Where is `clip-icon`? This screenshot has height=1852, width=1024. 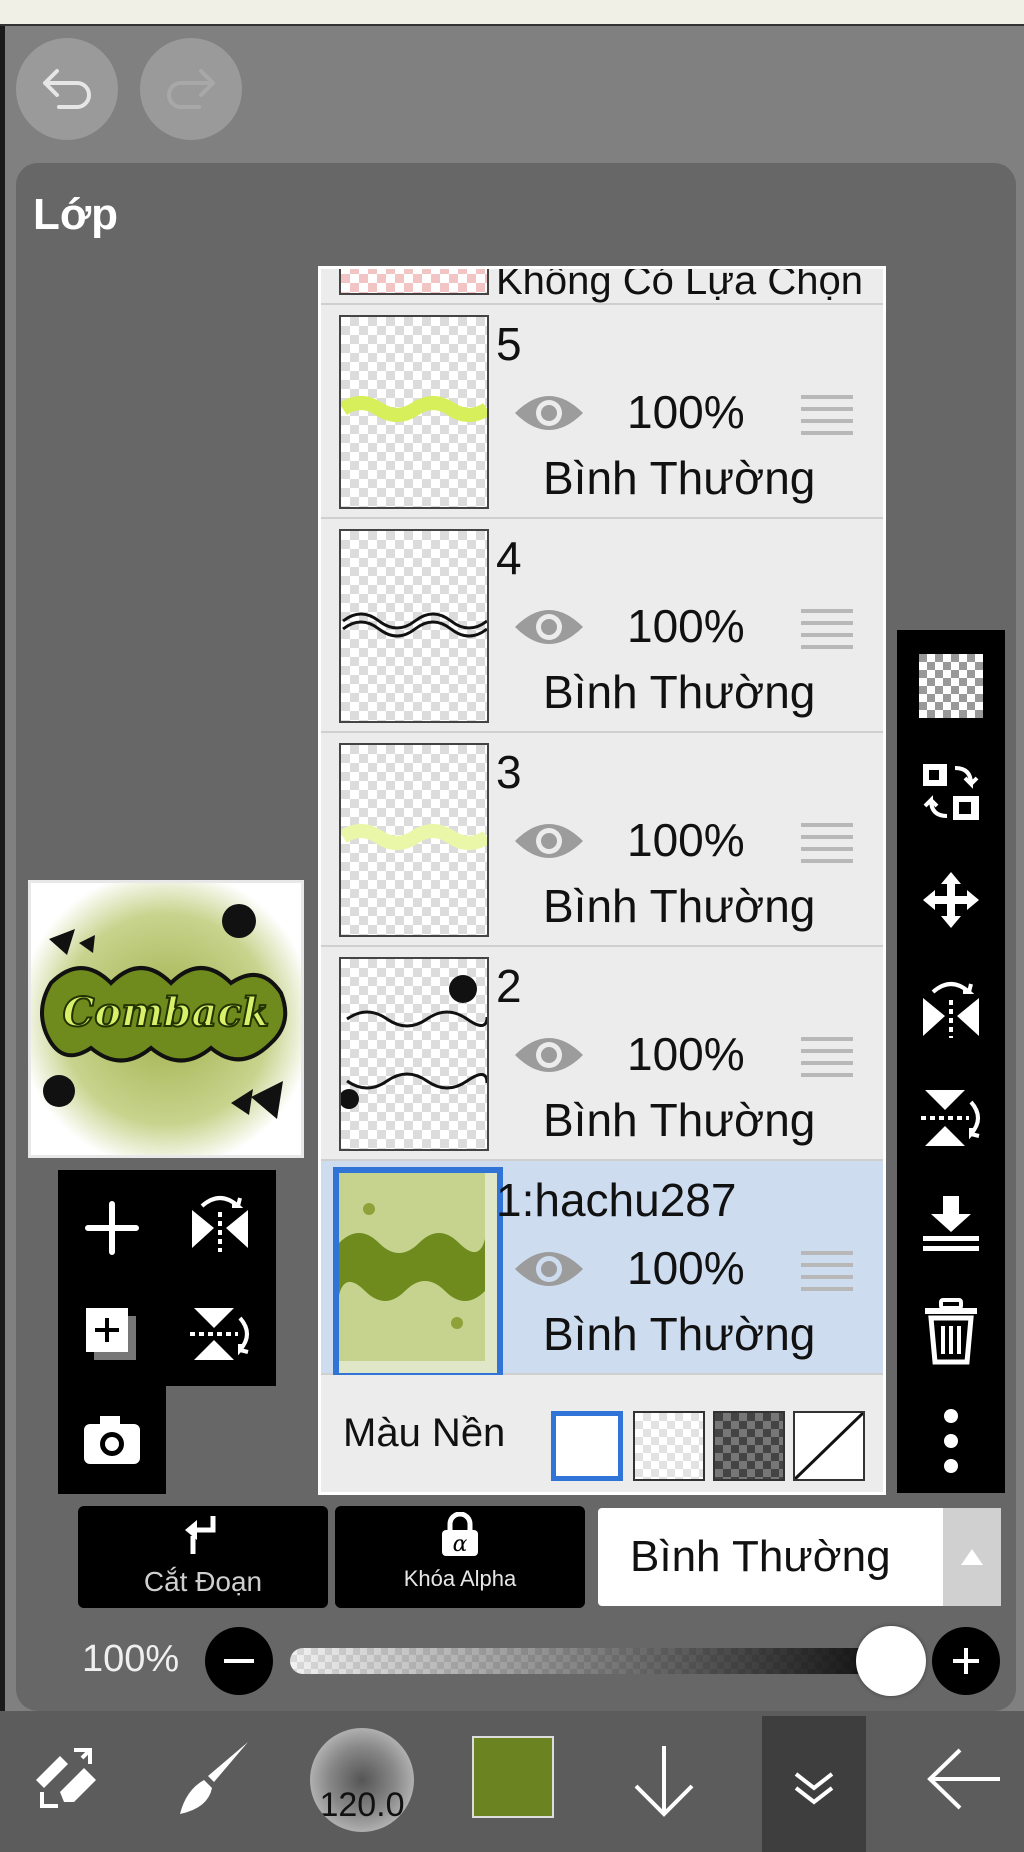 clip-icon is located at coordinates (200, 1535).